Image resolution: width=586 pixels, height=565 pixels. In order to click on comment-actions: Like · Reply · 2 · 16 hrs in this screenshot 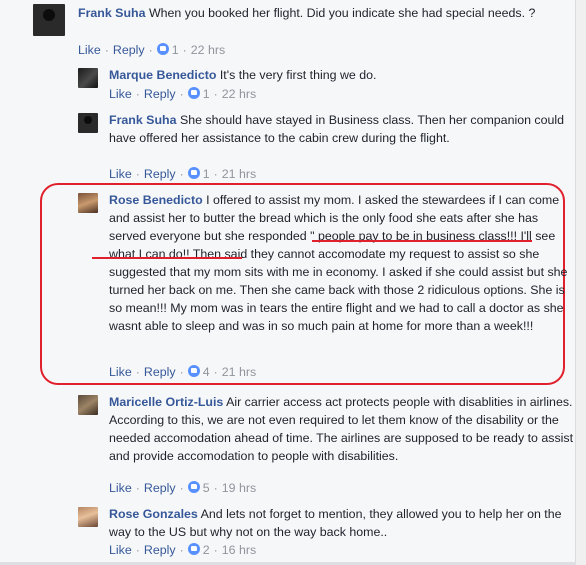, I will do `click(183, 550)`.